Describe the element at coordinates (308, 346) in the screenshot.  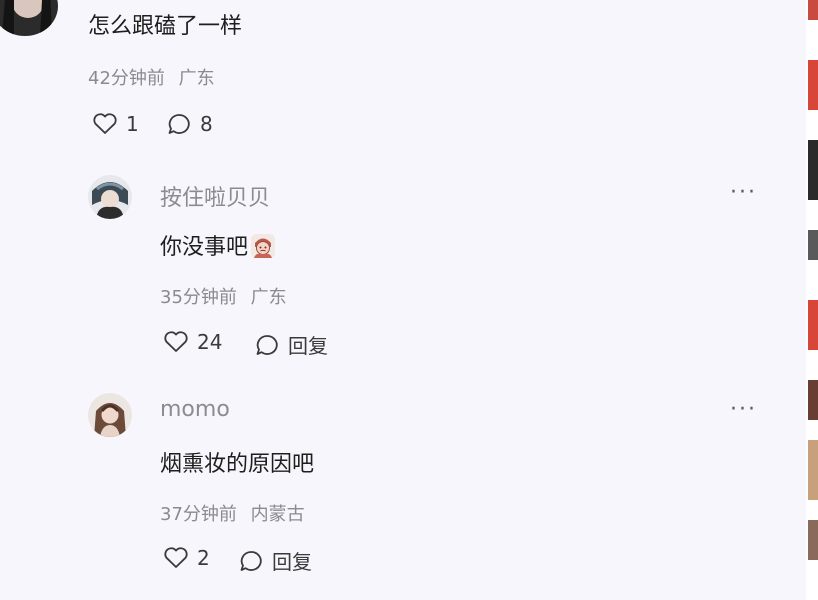
I see `reply-1-reply-label: 回复` at that location.